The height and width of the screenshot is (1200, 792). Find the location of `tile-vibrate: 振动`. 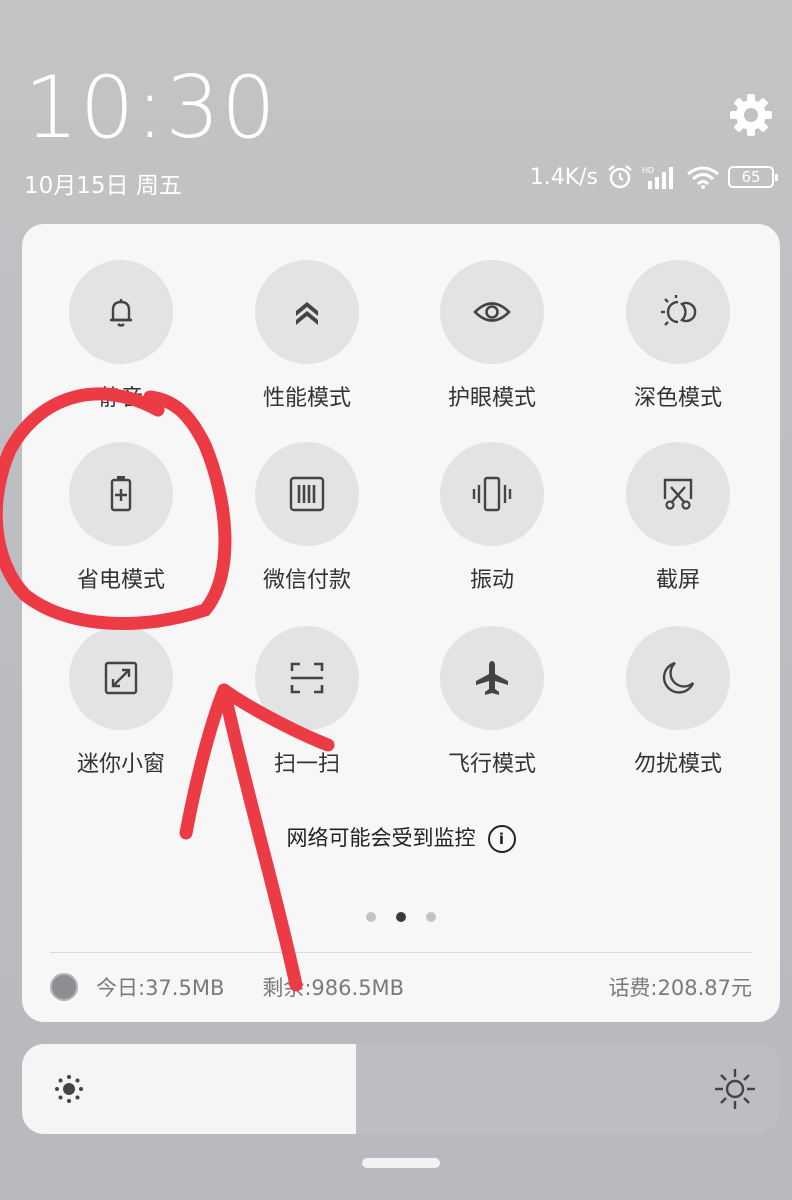

tile-vibrate: 振动 is located at coordinates (492, 518).